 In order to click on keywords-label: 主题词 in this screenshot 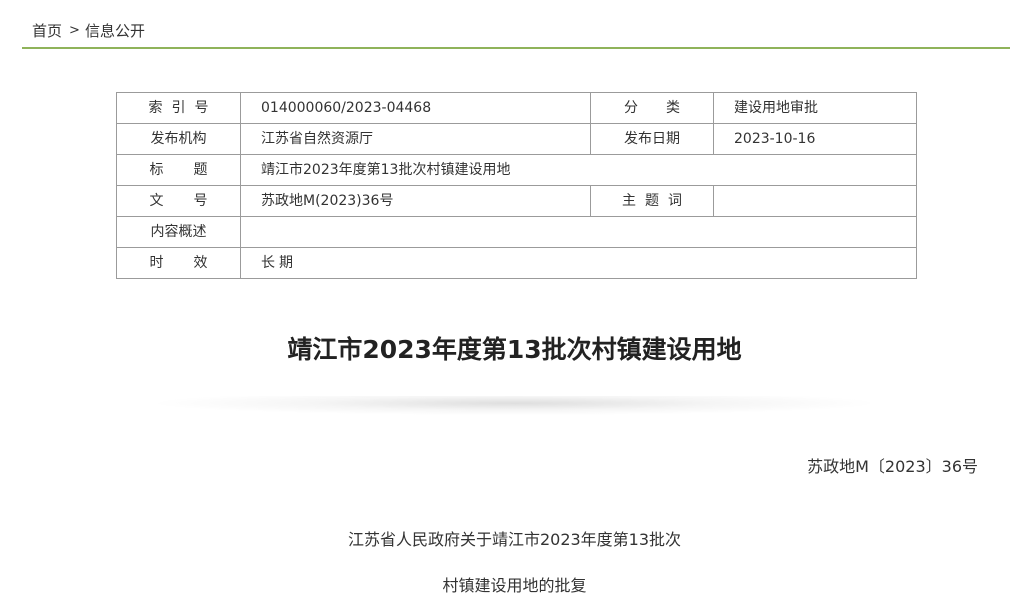, I will do `click(652, 201)`.